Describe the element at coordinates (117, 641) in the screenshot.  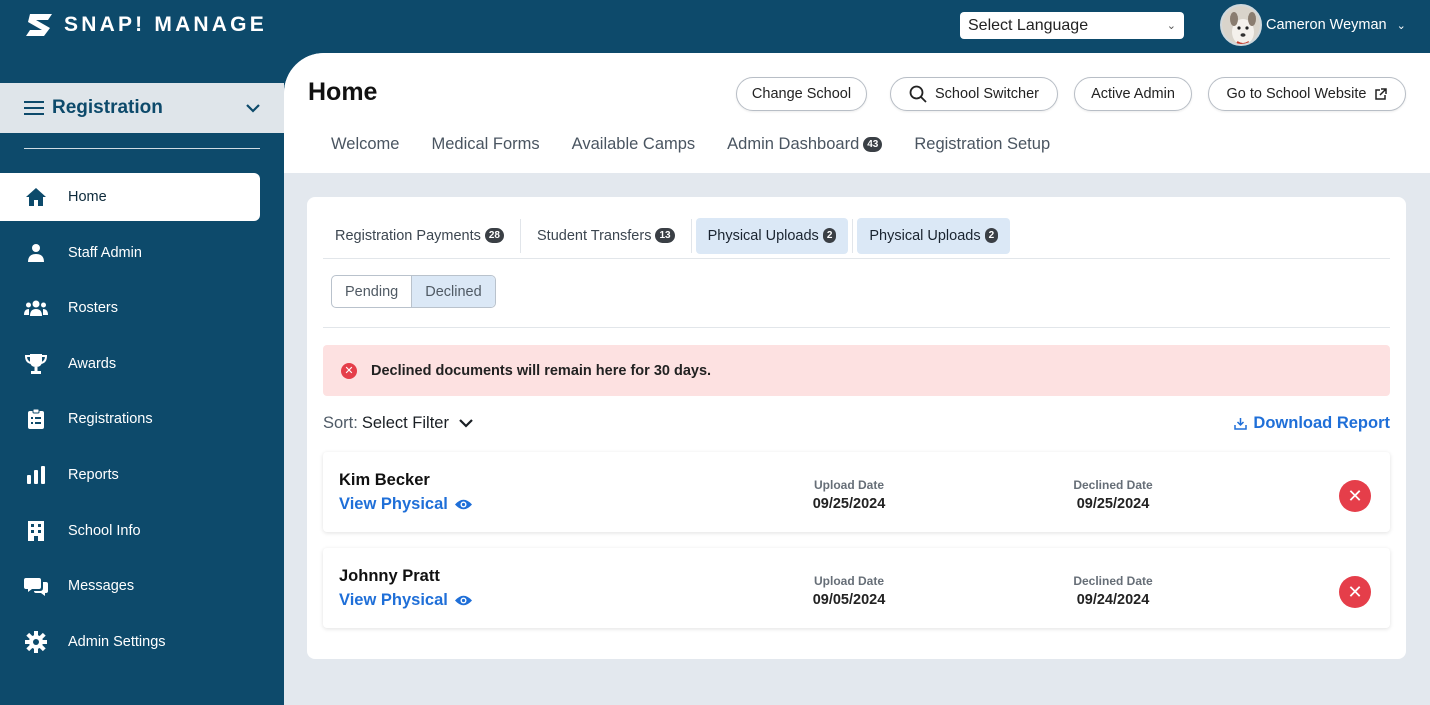
I see `sidebar-item-label: Admin Settings` at that location.